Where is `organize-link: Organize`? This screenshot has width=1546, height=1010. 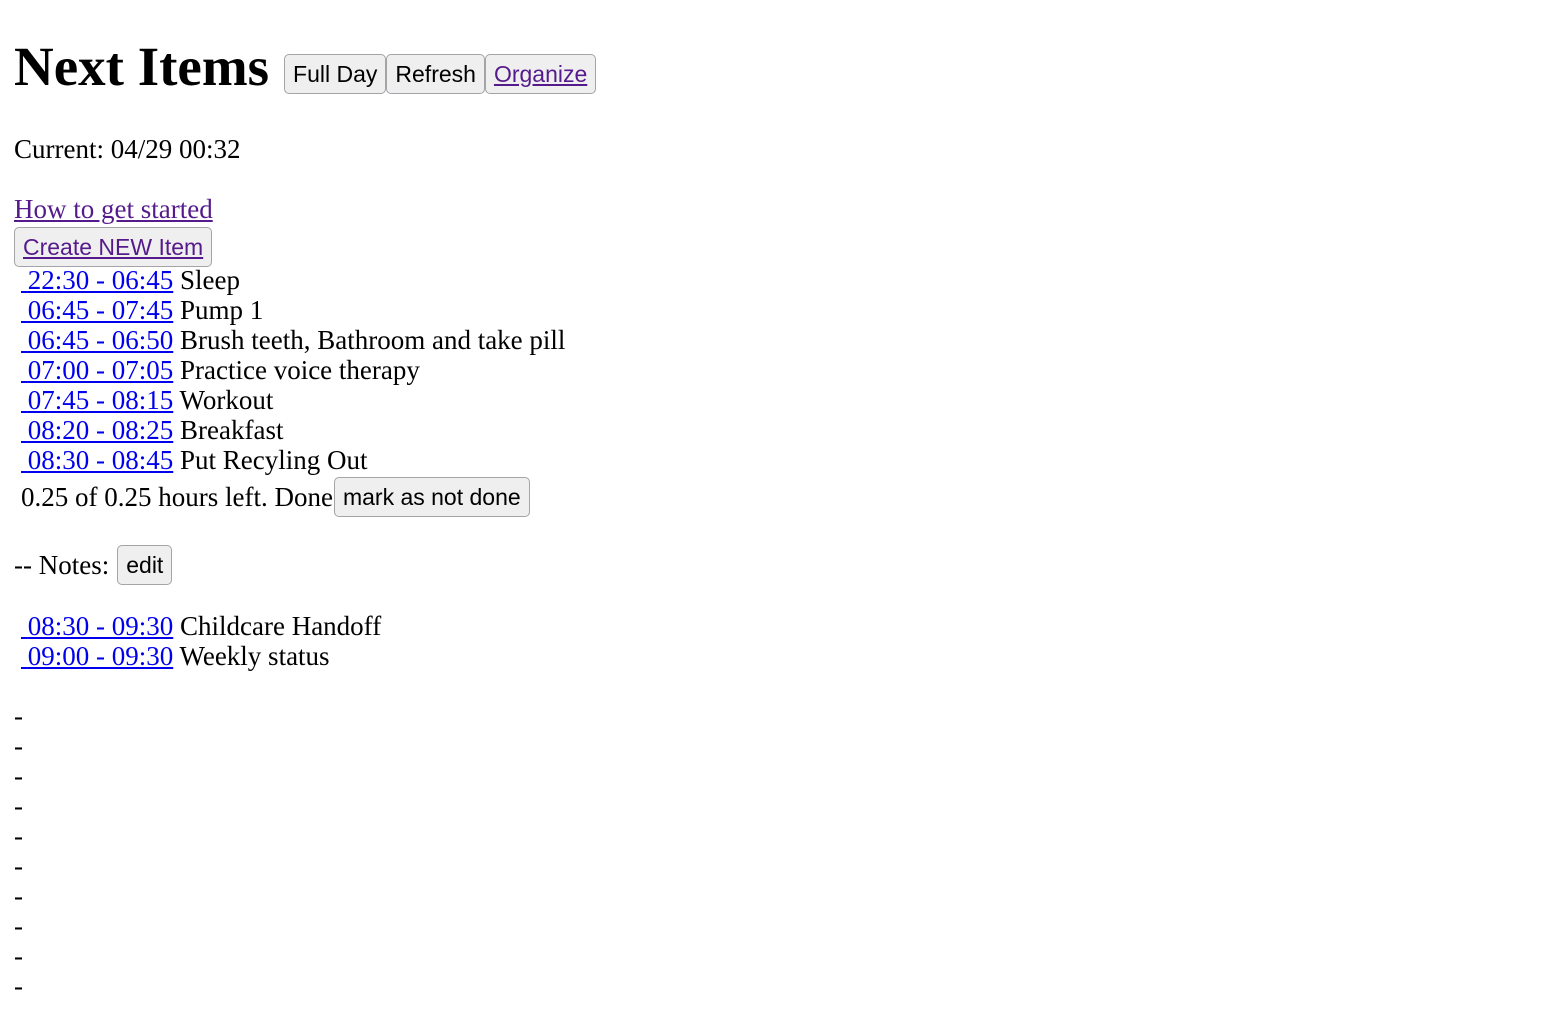 organize-link: Organize is located at coordinates (540, 74).